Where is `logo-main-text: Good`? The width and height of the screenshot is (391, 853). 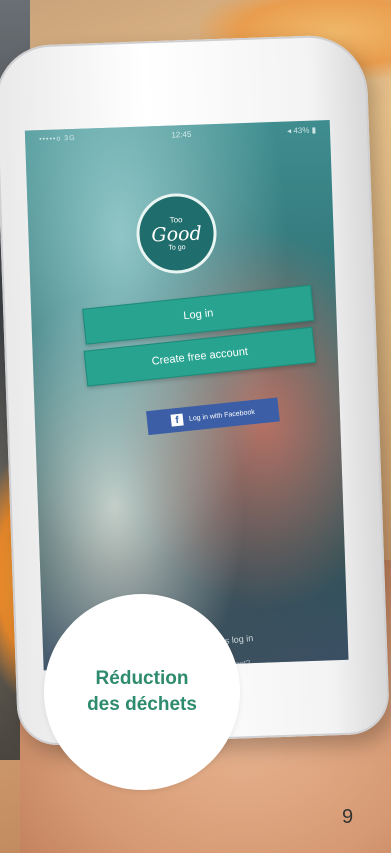
logo-main-text: Good is located at coordinates (177, 234).